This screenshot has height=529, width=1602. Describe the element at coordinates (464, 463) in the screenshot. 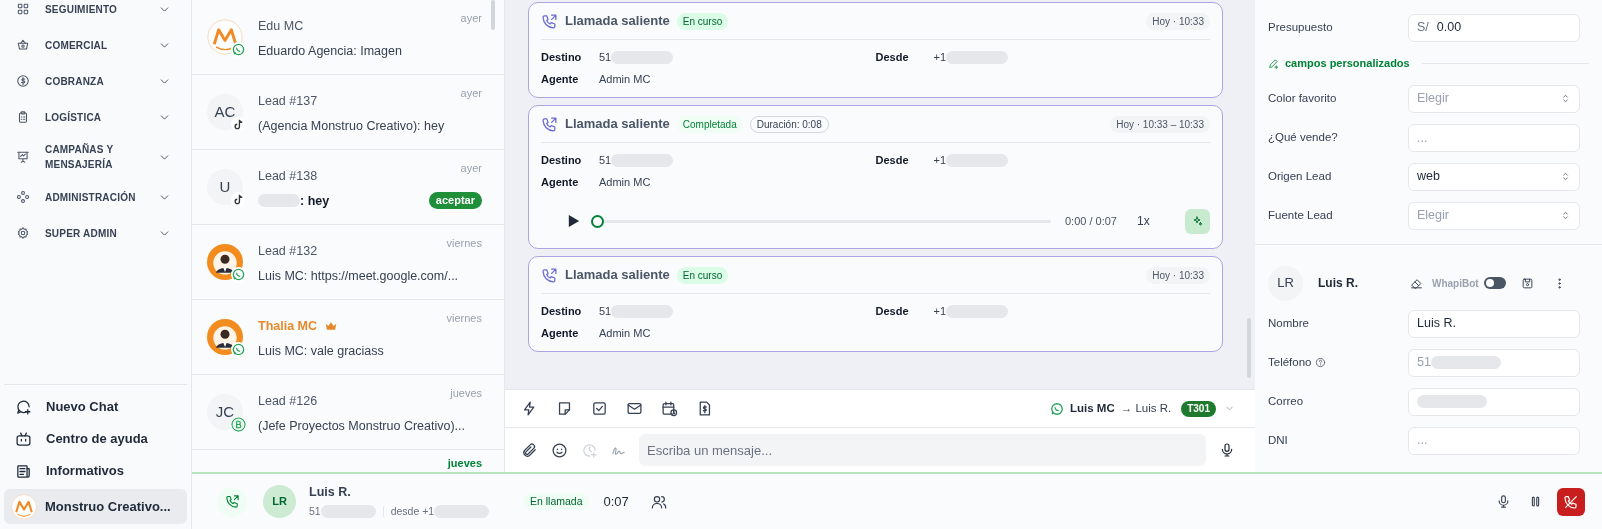

I see `chat-time: jueves` at that location.